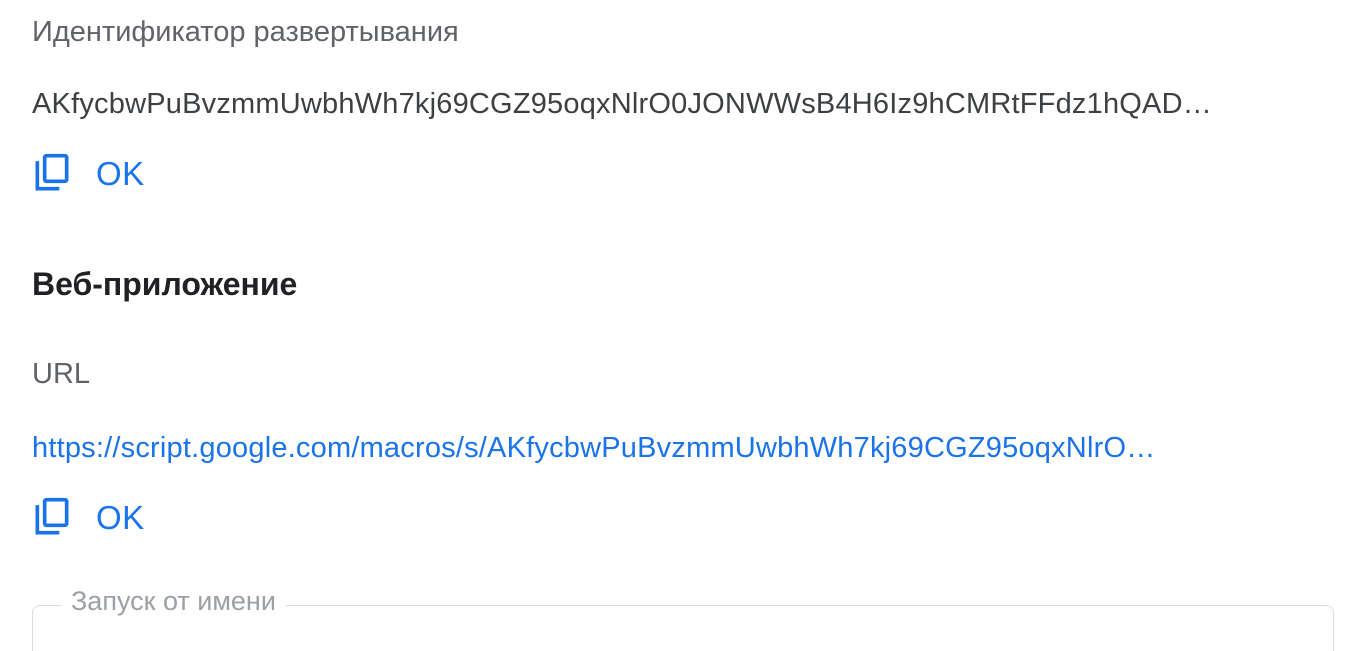 This screenshot has width=1370, height=651. What do you see at coordinates (61, 374) in the screenshot?
I see `web-app-url-label: URL` at bounding box center [61, 374].